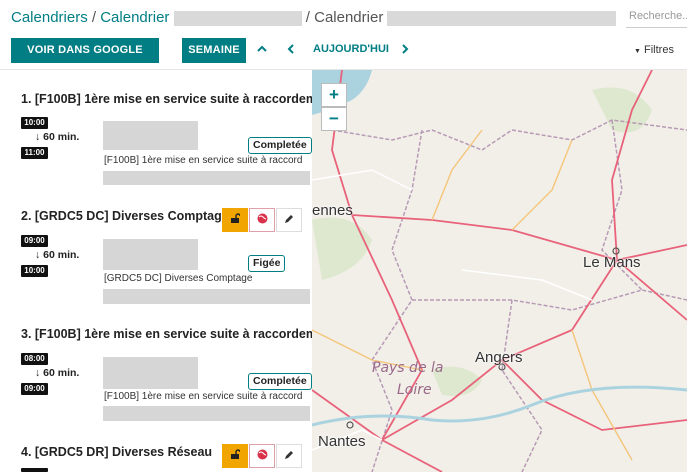 This screenshot has height=472, width=687. What do you see at coordinates (334, 95) in the screenshot?
I see `zoom-in-button: +` at bounding box center [334, 95].